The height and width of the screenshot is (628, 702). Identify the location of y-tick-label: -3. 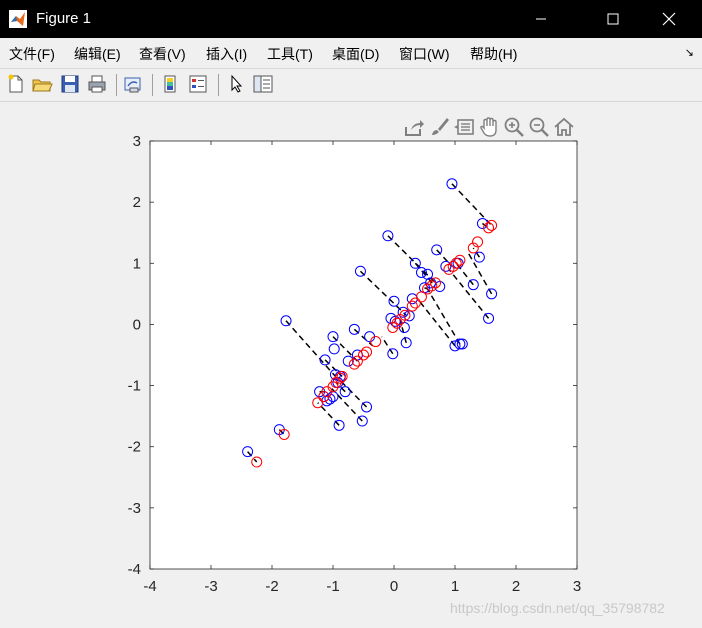
(134, 508).